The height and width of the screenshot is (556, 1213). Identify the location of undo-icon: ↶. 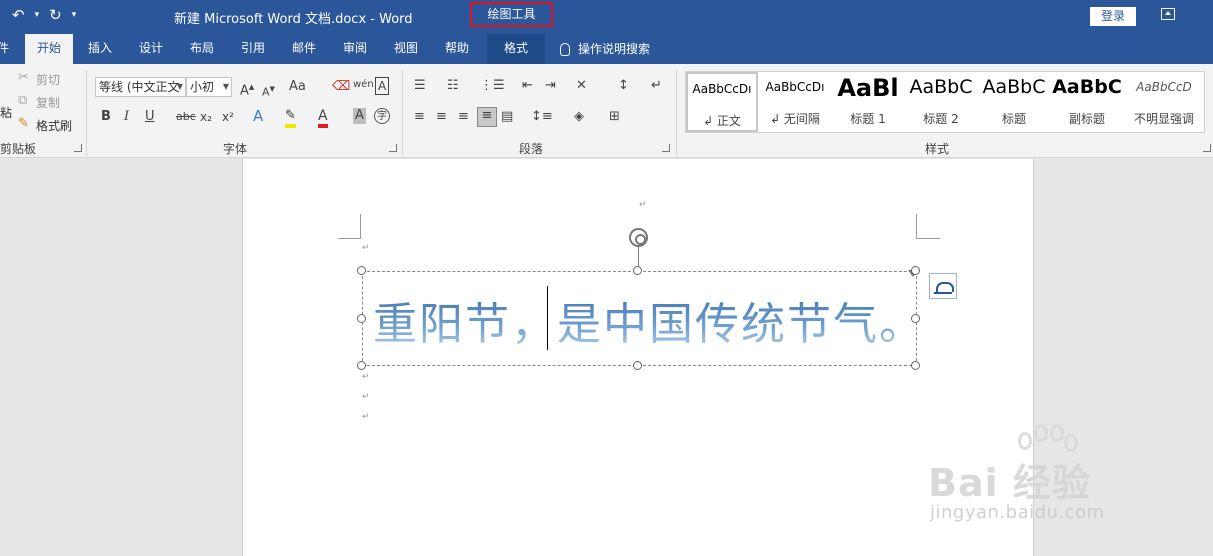
(18, 15).